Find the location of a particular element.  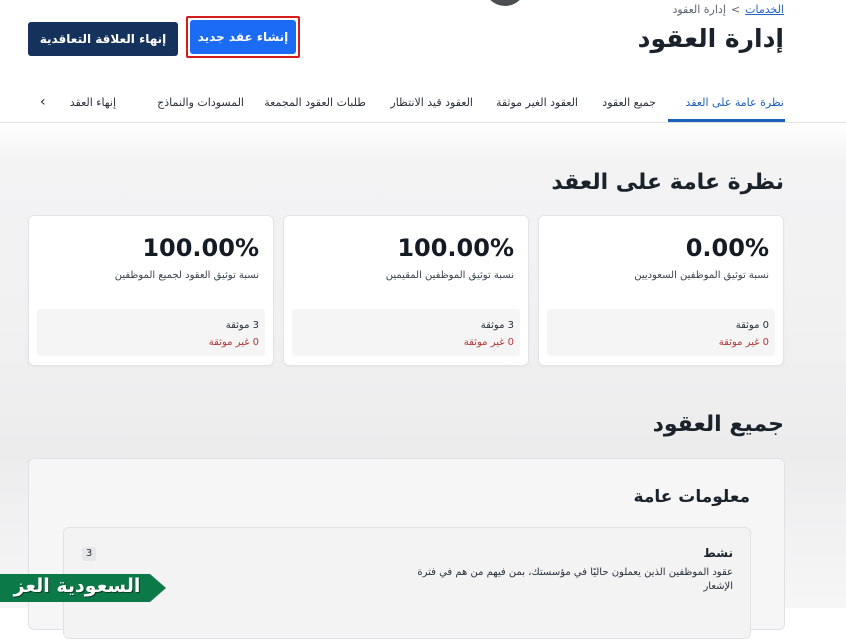

stat-label: نسبة توثيق الموظفين المقيمين is located at coordinates (449, 275).